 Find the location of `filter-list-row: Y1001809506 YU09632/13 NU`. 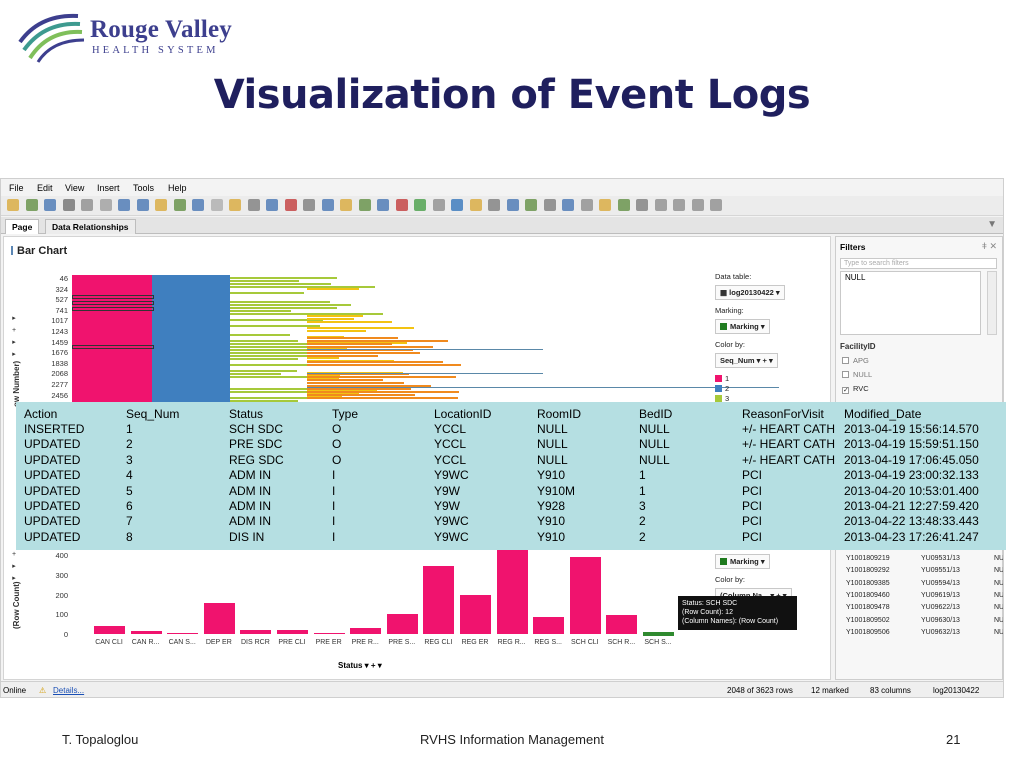

filter-list-row: Y1001809506 YU09632/13 NU is located at coordinates (924, 632).